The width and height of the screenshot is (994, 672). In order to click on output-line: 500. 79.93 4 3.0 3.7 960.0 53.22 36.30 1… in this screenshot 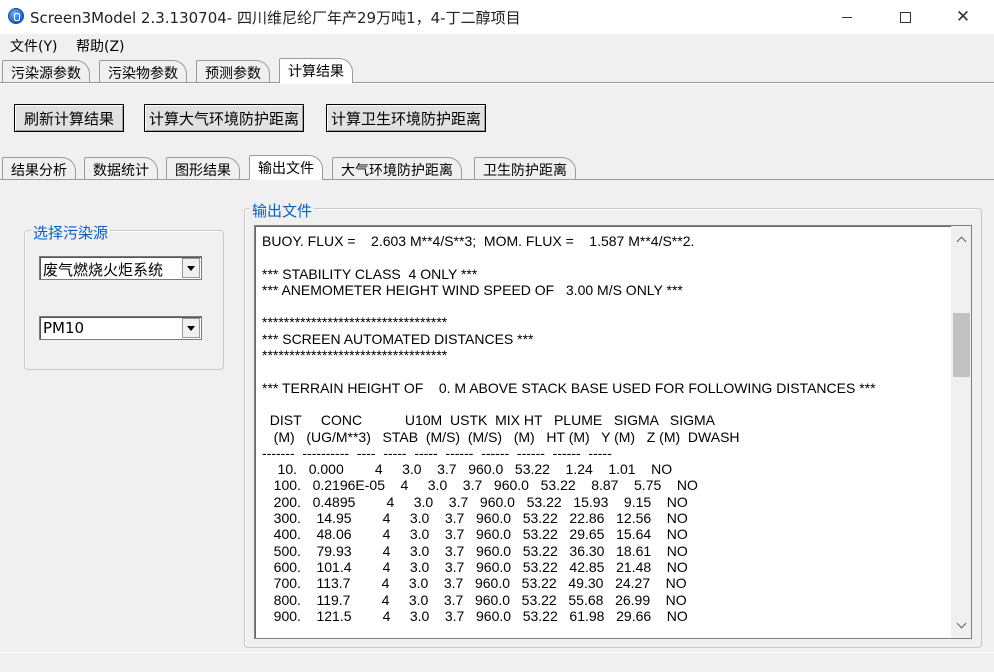, I will do `click(475, 550)`.